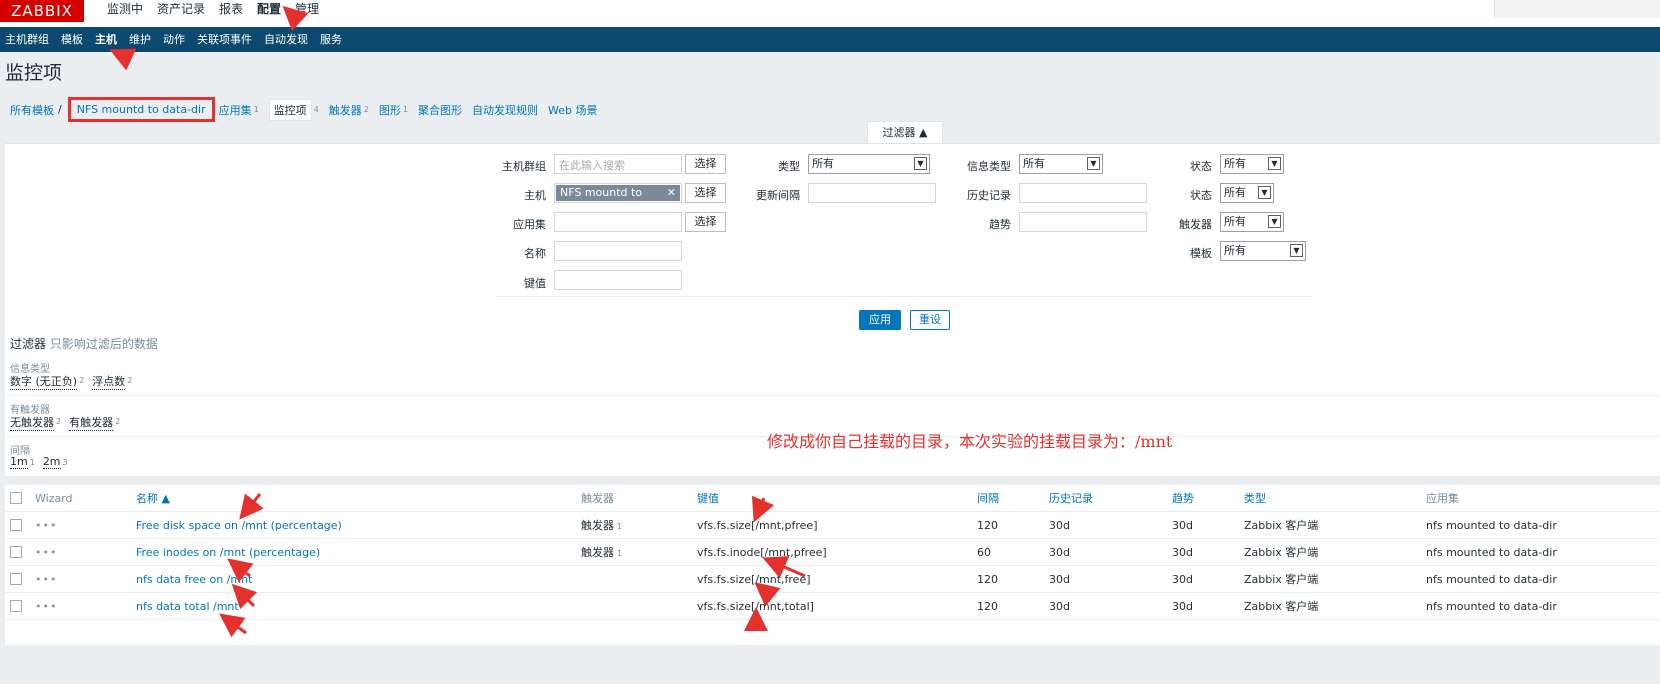 Image resolution: width=1660 pixels, height=684 pixels. What do you see at coordinates (1263, 251) in the screenshot?
I see `template-filter-select: 所有 ▼` at bounding box center [1263, 251].